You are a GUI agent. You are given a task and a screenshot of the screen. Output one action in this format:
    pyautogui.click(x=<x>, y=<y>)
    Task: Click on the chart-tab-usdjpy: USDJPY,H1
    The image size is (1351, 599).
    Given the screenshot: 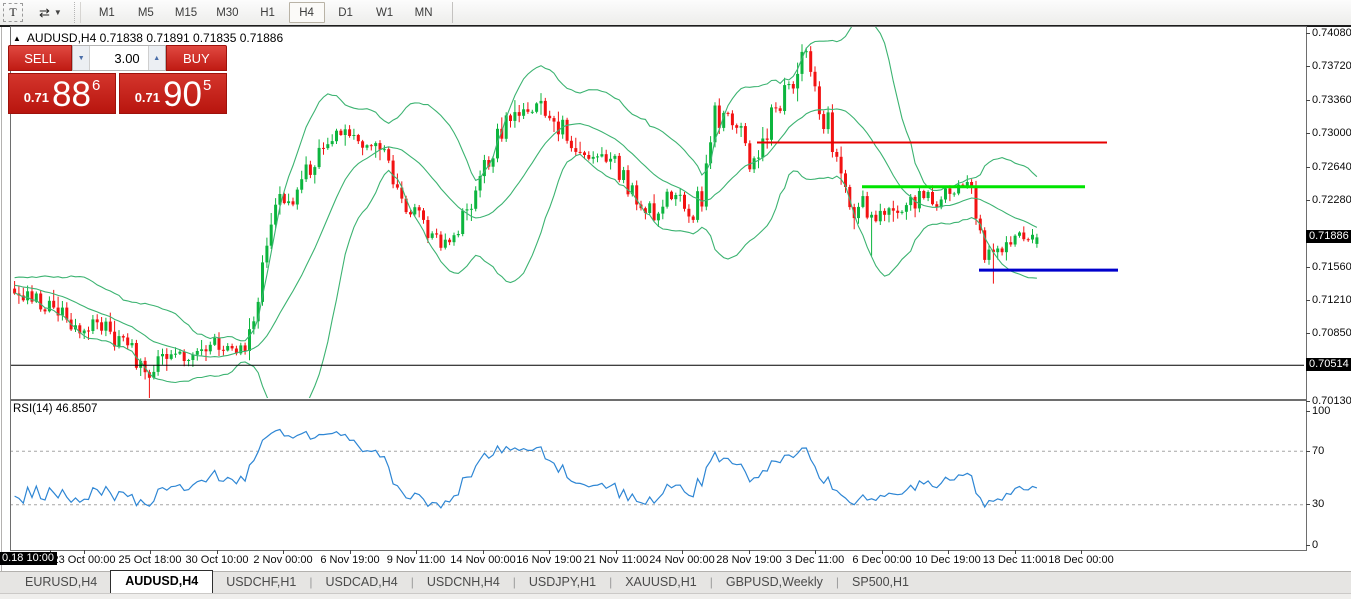 What is the action you would take?
    pyautogui.click(x=562, y=582)
    